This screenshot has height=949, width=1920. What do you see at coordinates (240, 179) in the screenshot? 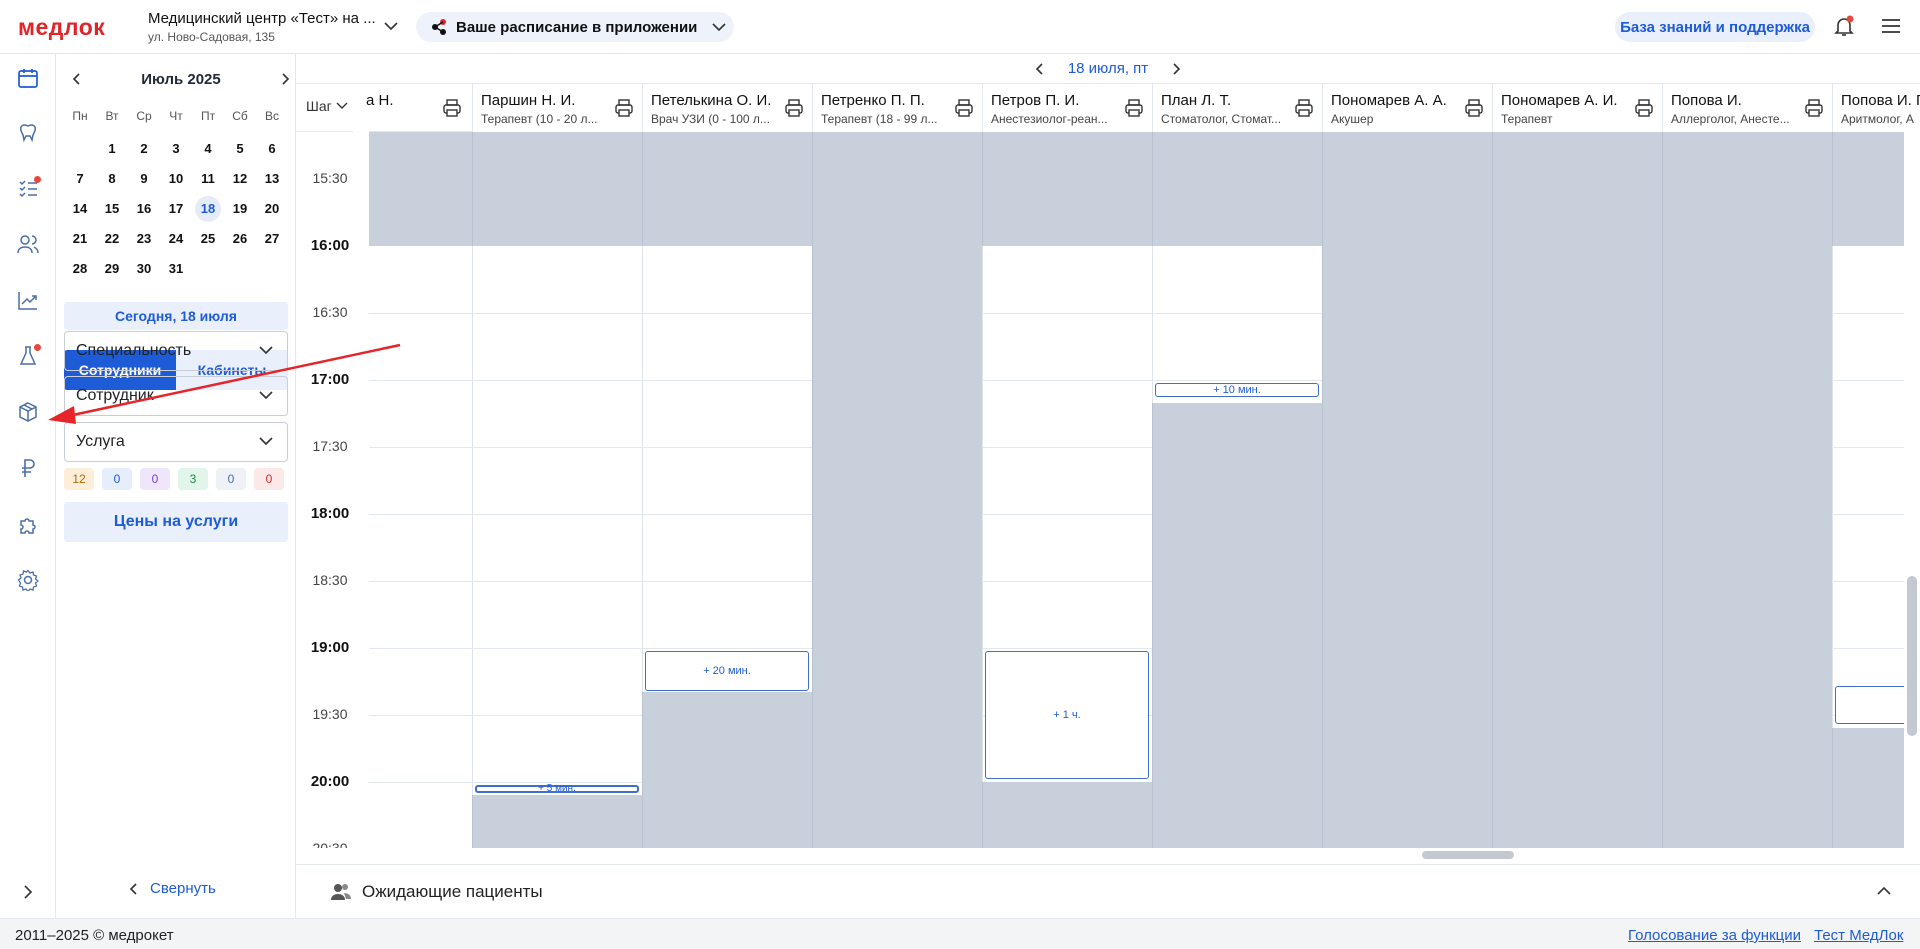
I see `calendar-day: 12` at bounding box center [240, 179].